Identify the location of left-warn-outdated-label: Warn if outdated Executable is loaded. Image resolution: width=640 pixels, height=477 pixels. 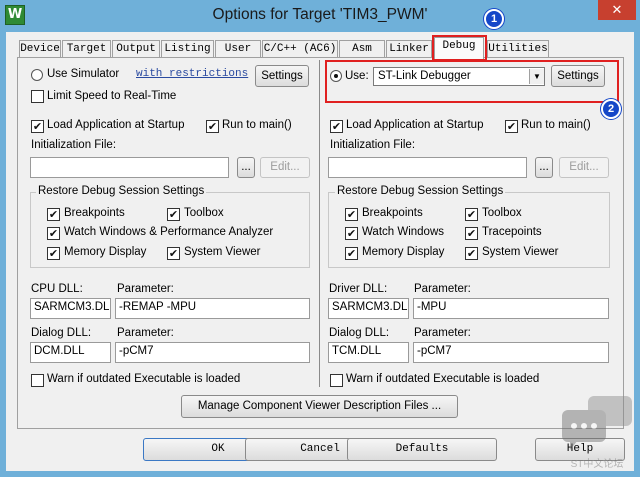
(144, 379).